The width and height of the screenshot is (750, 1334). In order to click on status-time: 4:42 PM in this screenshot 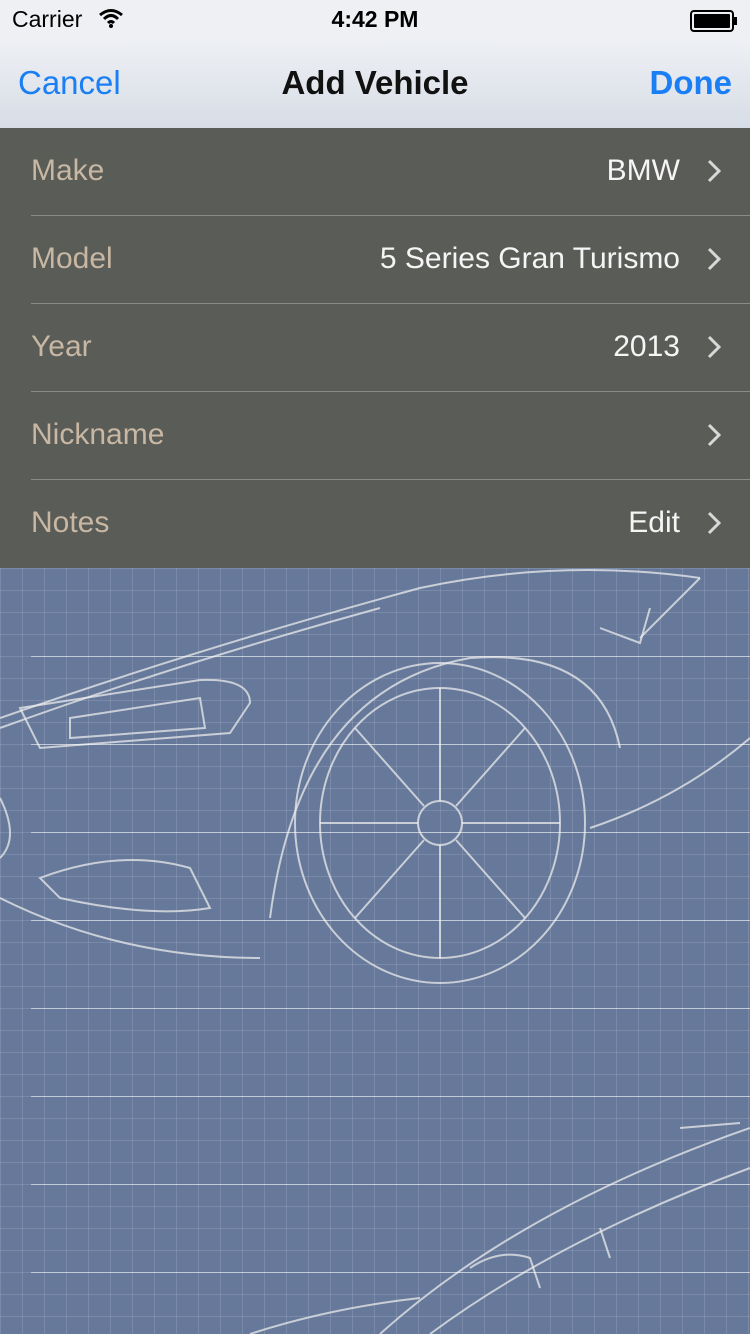, I will do `click(375, 19)`.